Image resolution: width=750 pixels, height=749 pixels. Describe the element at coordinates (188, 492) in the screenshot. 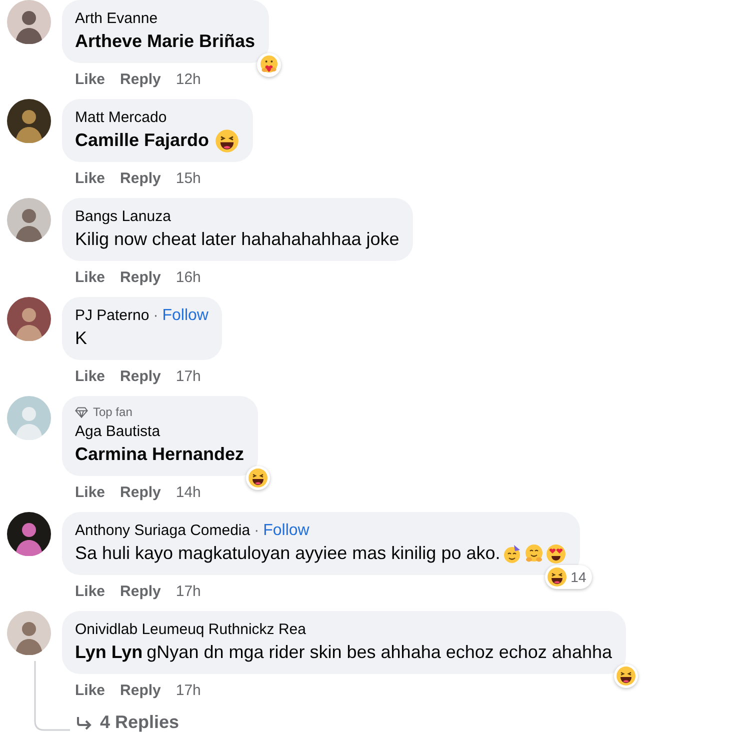

I see `timestamp: 14h` at that location.